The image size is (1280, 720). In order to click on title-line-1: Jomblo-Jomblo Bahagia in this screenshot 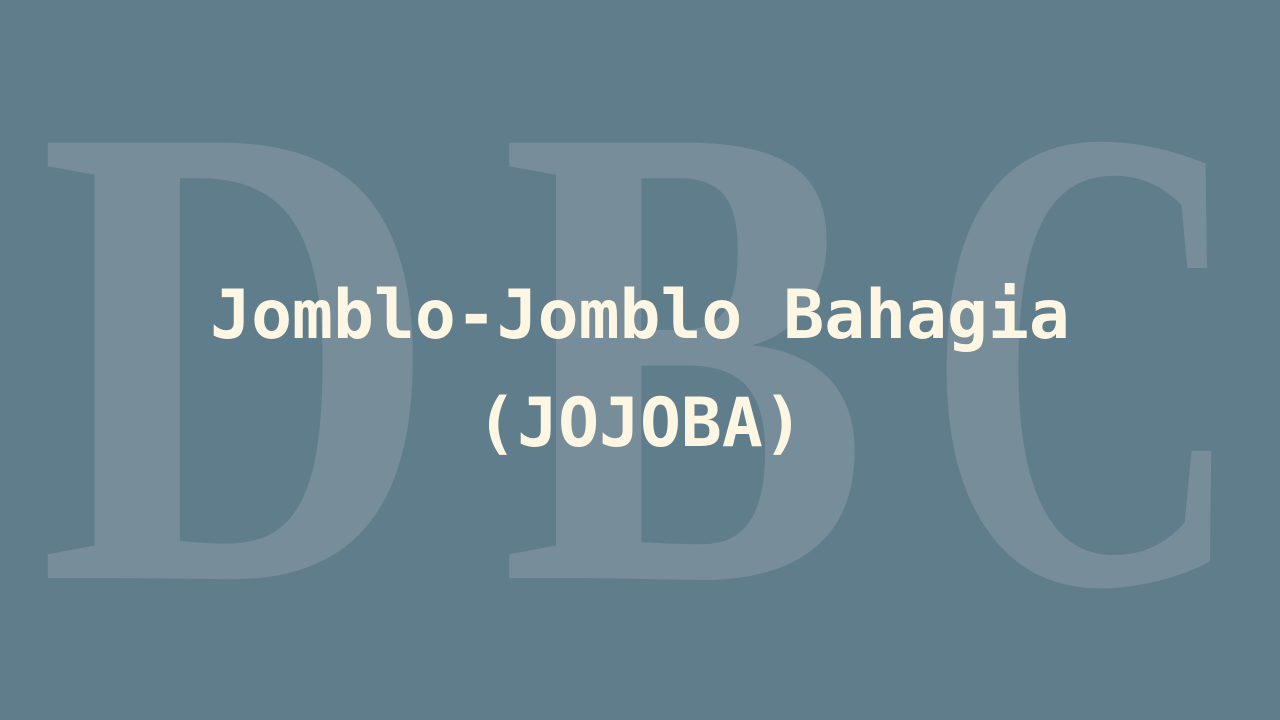, I will do `click(640, 315)`.